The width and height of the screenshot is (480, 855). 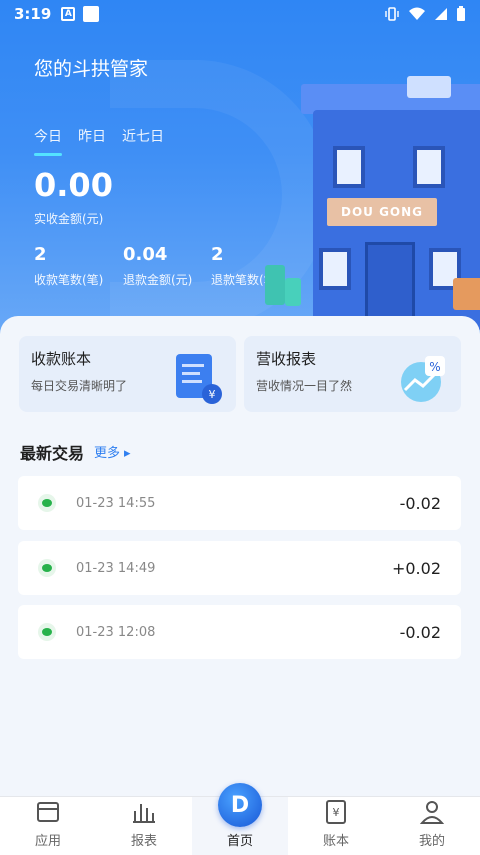 What do you see at coordinates (33, 14) in the screenshot?
I see `status-time: 3:19` at bounding box center [33, 14].